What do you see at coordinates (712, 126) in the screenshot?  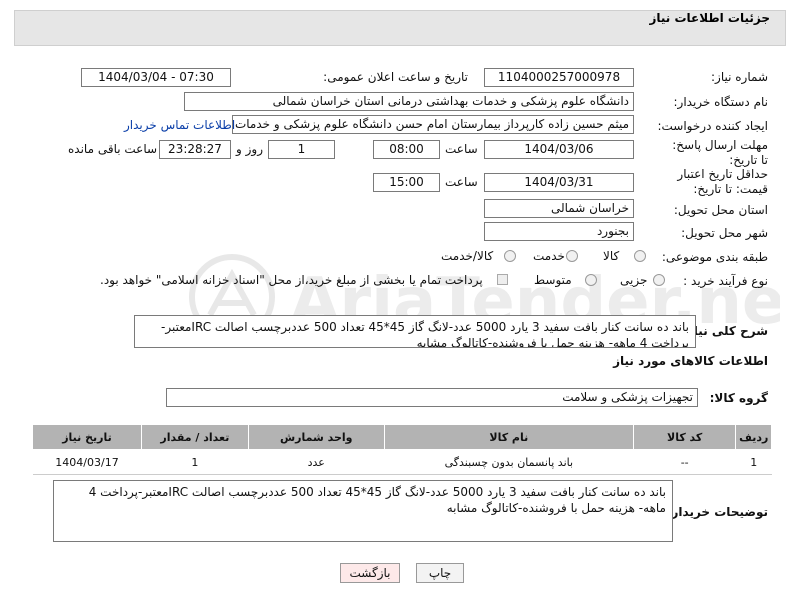 I see `creator-label: ایجاد کننده درخواست:` at bounding box center [712, 126].